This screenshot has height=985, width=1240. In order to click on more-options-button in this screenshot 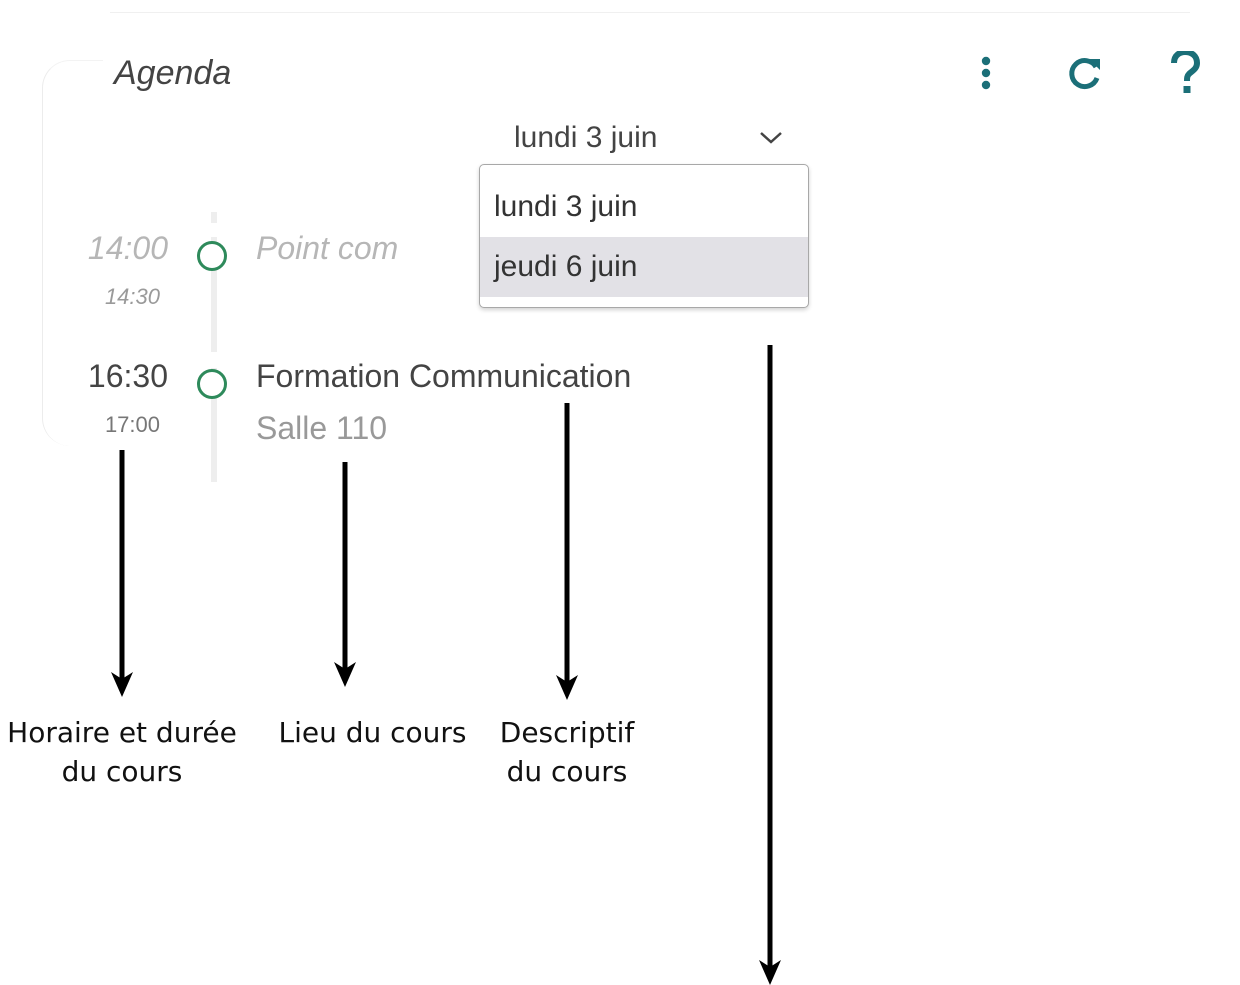, I will do `click(986, 73)`.